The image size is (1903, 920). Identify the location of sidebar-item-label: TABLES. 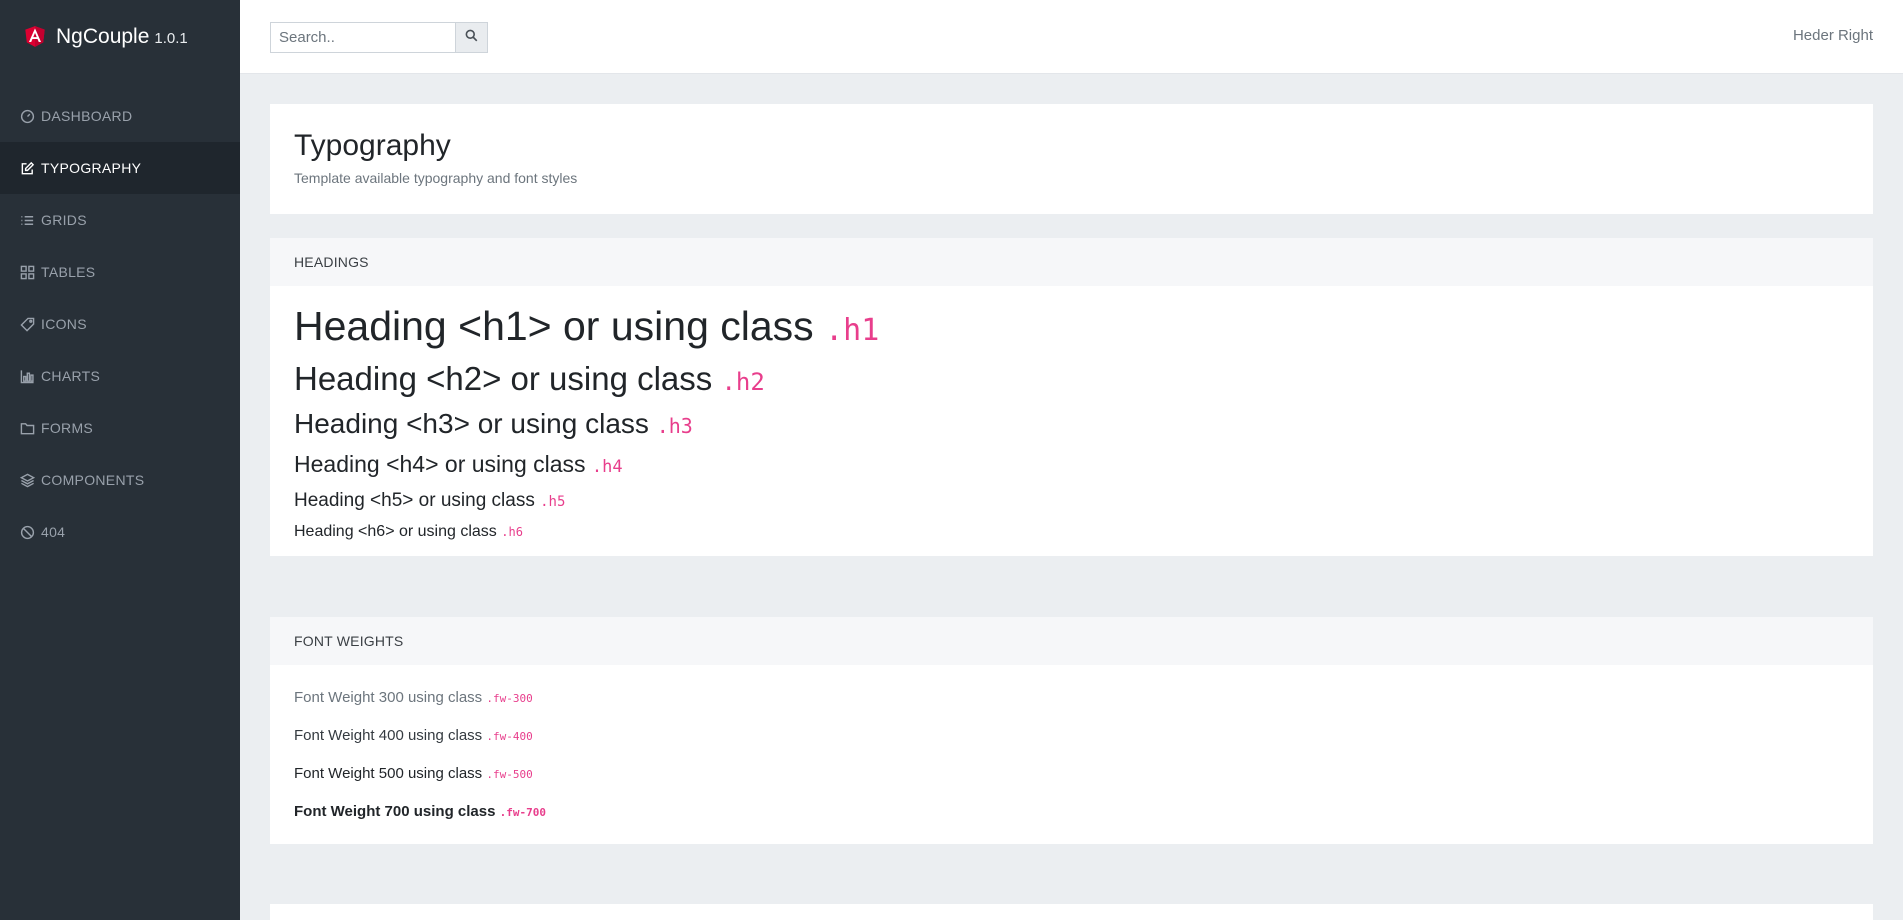
(68, 272).